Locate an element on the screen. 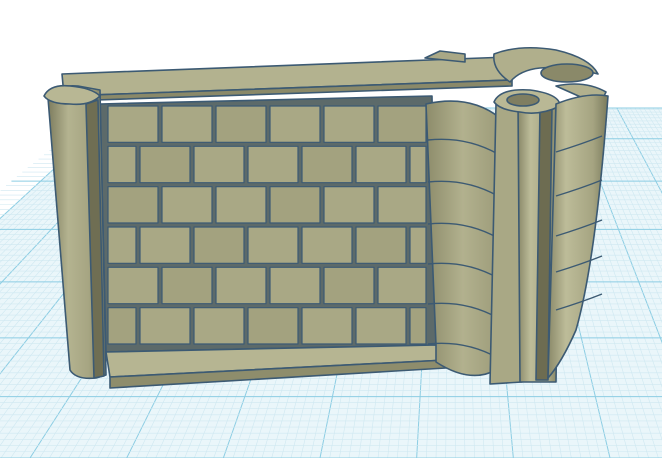 The image size is (662, 458). curved-wall is located at coordinates (463, 238).